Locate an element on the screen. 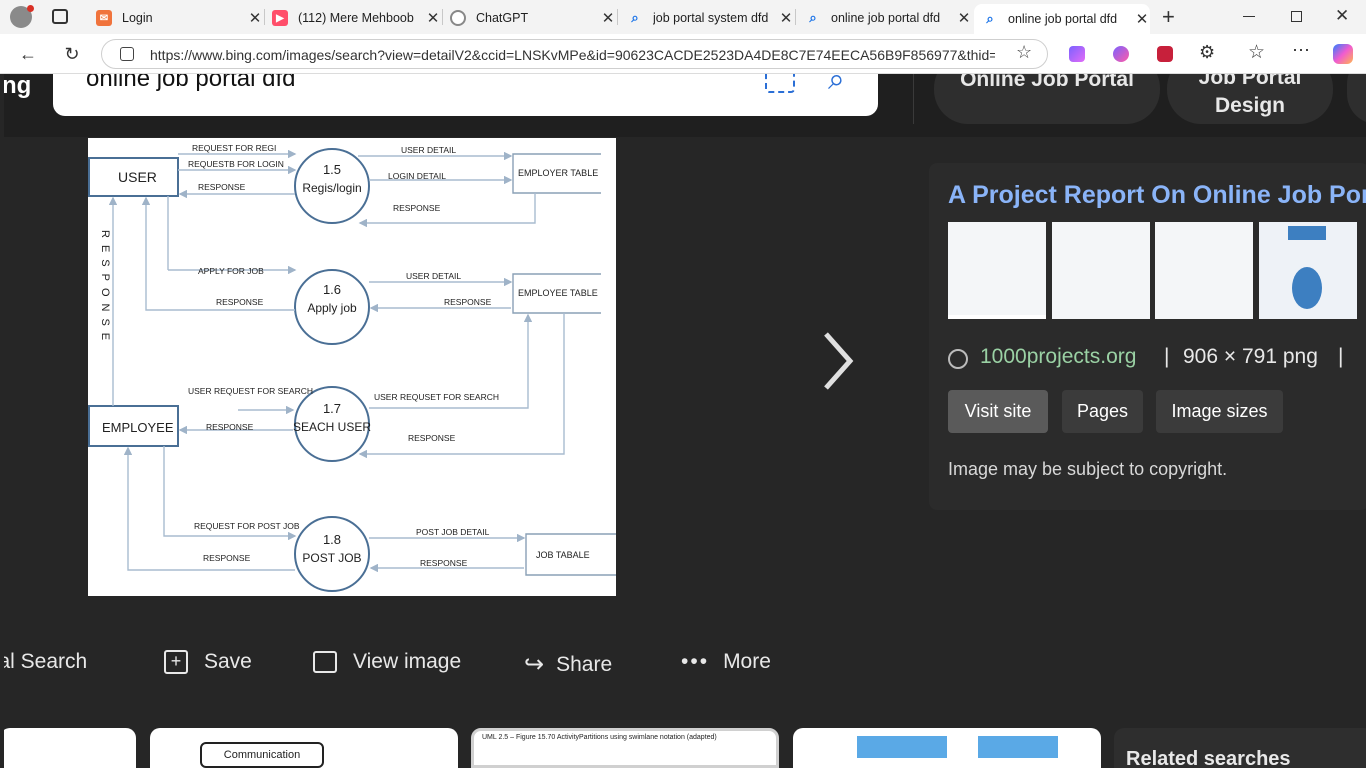 This screenshot has height=768, width=1366. site-info-icon is located at coordinates (127, 54).